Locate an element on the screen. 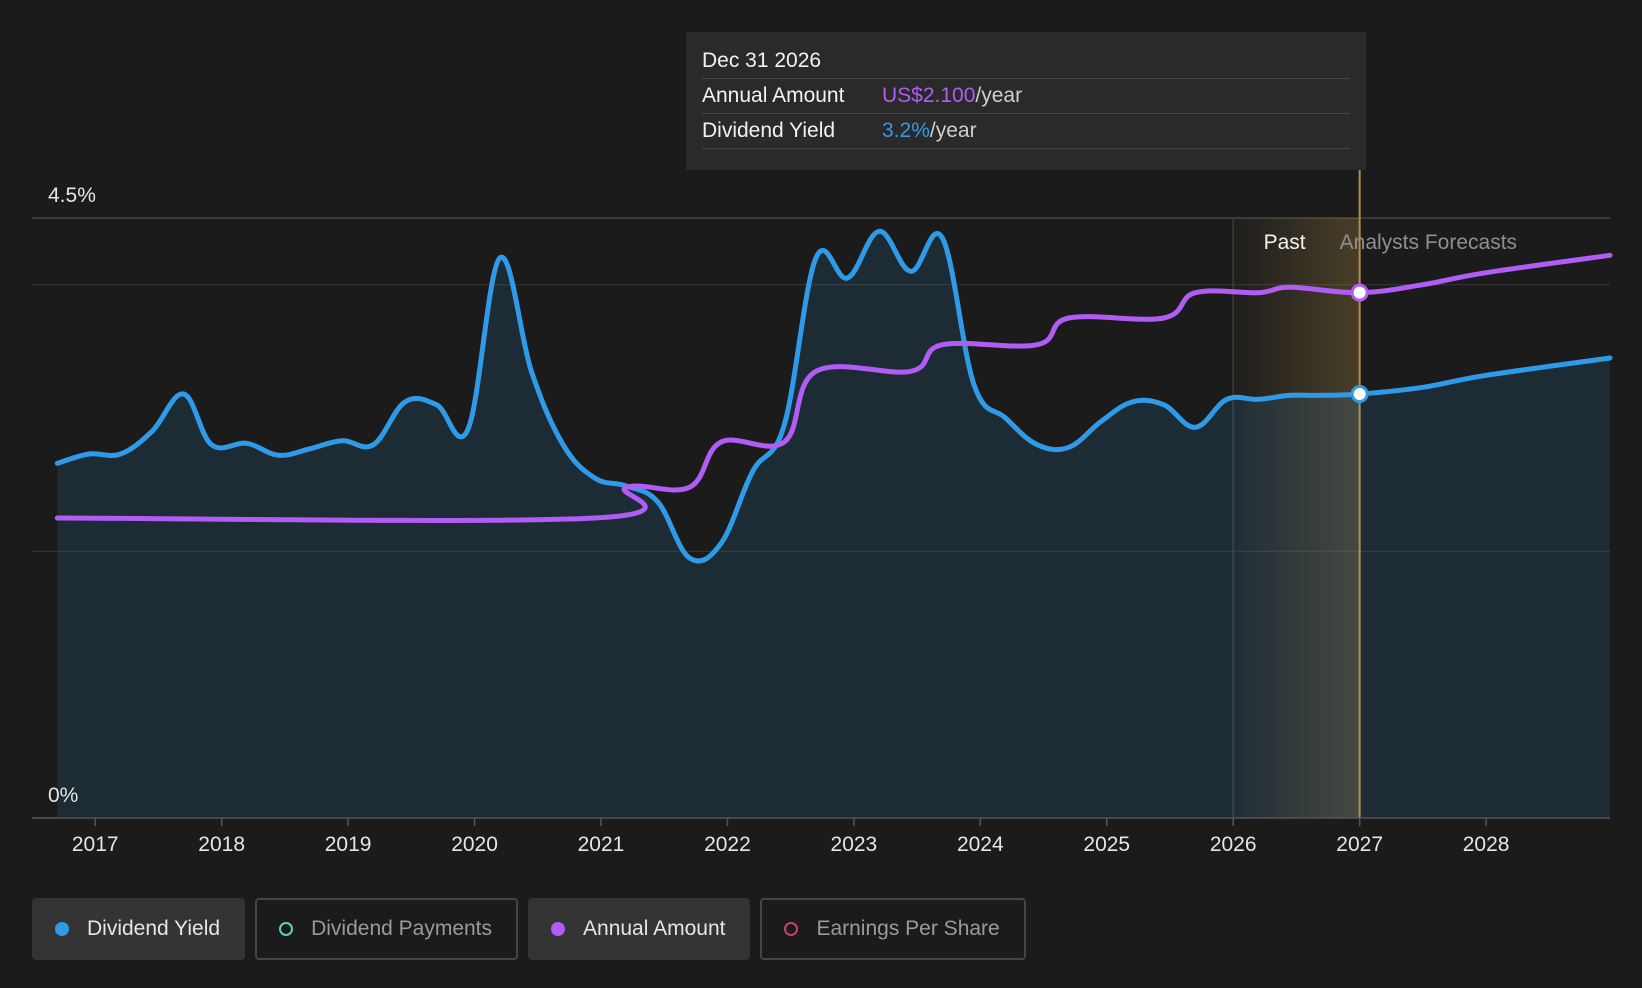 The width and height of the screenshot is (1642, 988). x-tick-label: 2027 is located at coordinates (1359, 844).